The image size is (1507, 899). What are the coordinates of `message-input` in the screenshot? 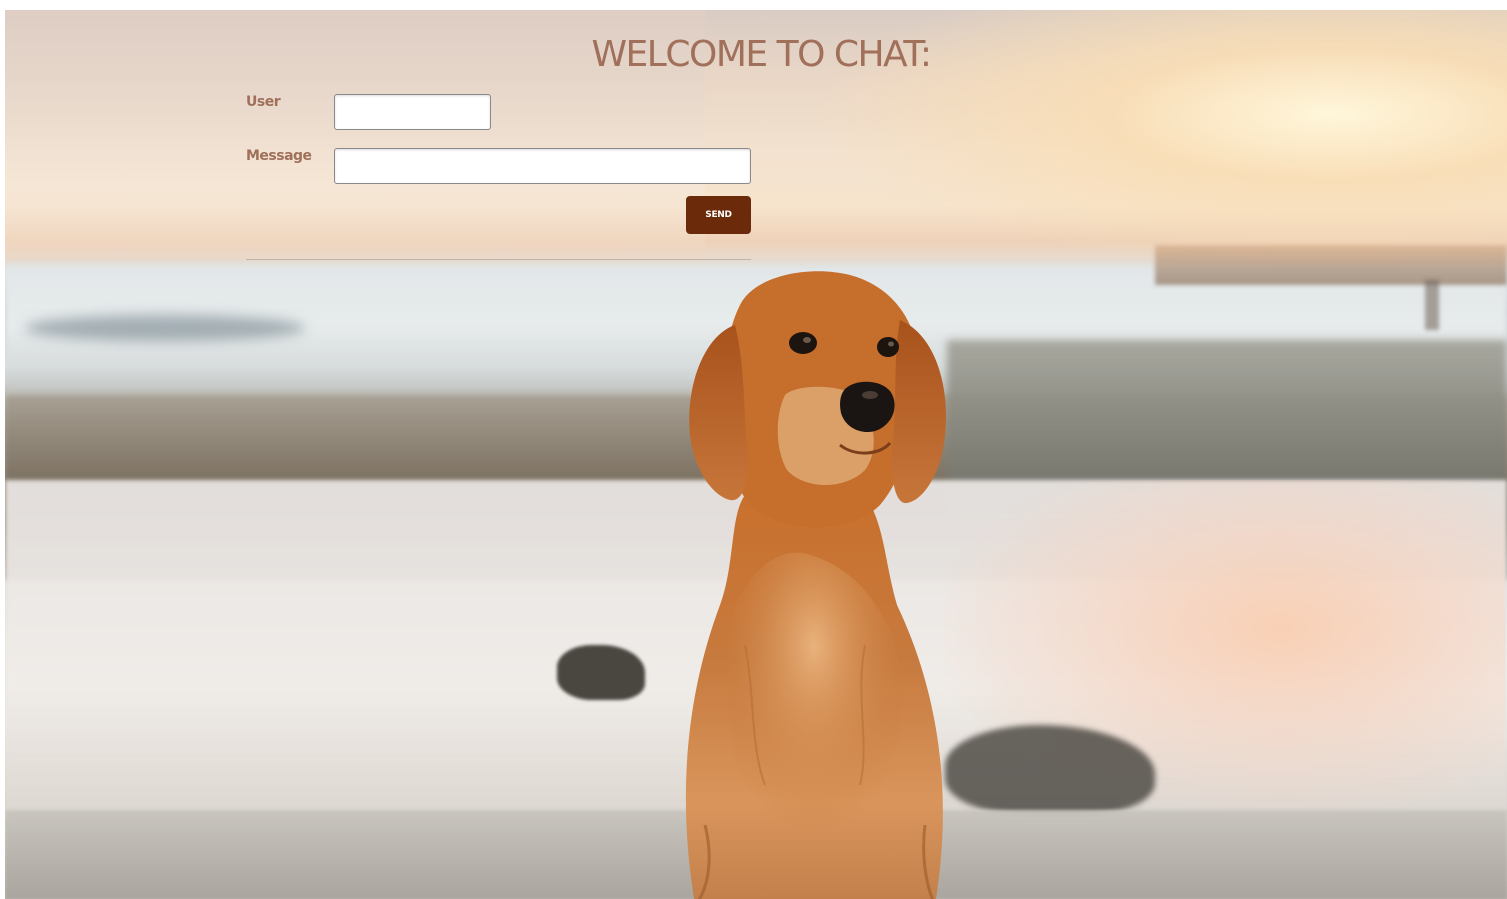 It's located at (542, 166).